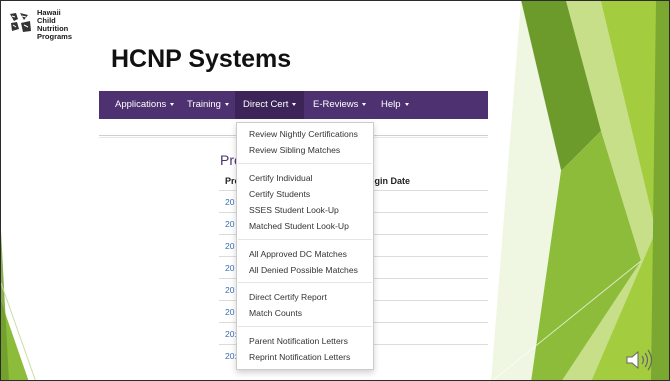  I want to click on nav-direct-cert: Direct Cert, so click(270, 105).